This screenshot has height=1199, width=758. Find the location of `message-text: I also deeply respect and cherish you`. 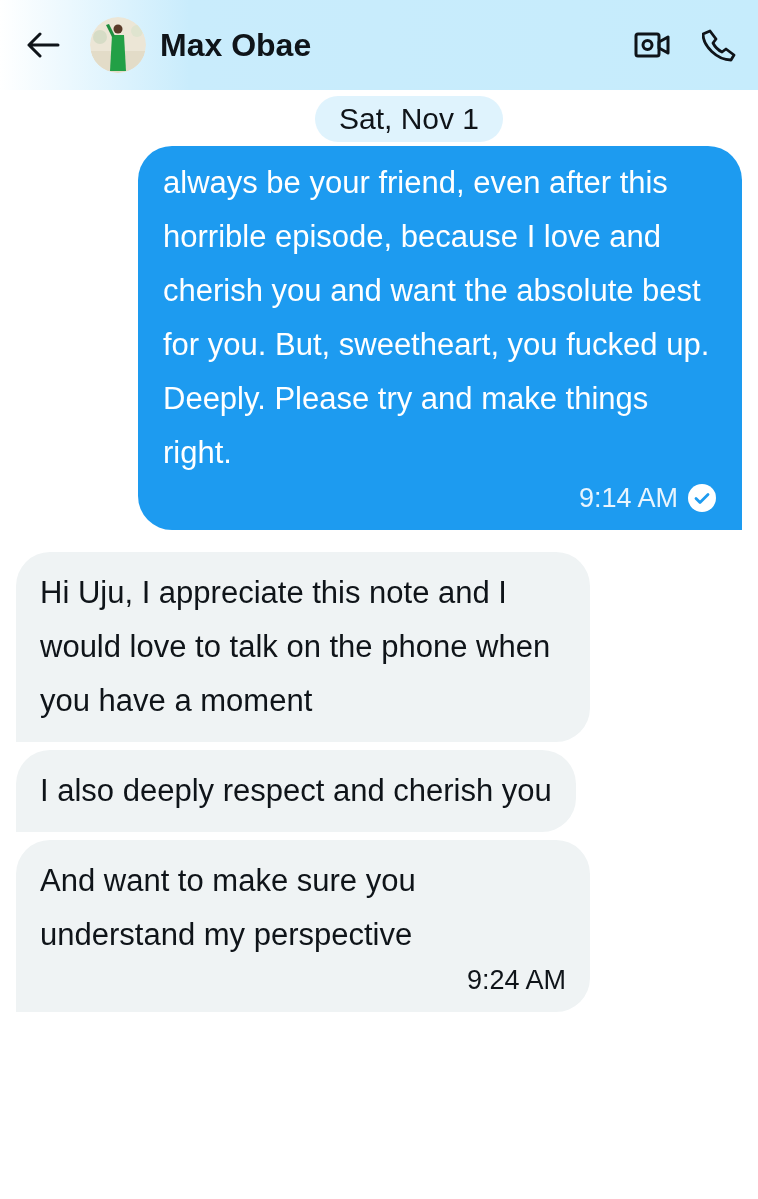

message-text: I also deeply respect and cherish you is located at coordinates (296, 791).